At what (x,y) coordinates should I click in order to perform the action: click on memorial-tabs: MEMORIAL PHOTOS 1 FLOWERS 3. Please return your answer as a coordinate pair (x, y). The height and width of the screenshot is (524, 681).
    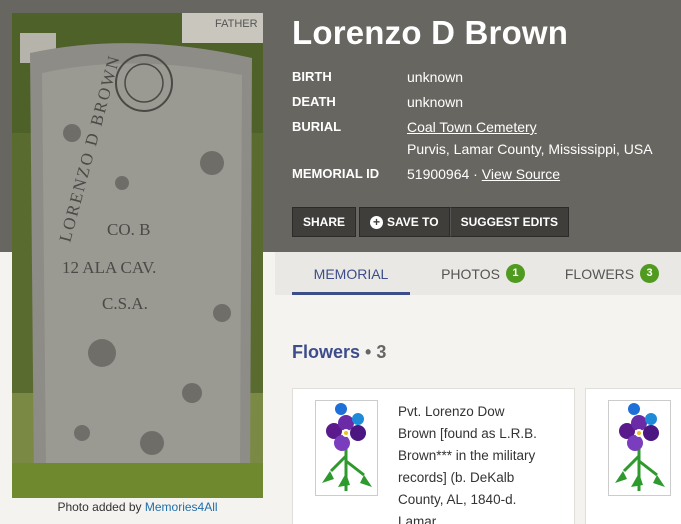
    Looking at the image, I should click on (478, 273).